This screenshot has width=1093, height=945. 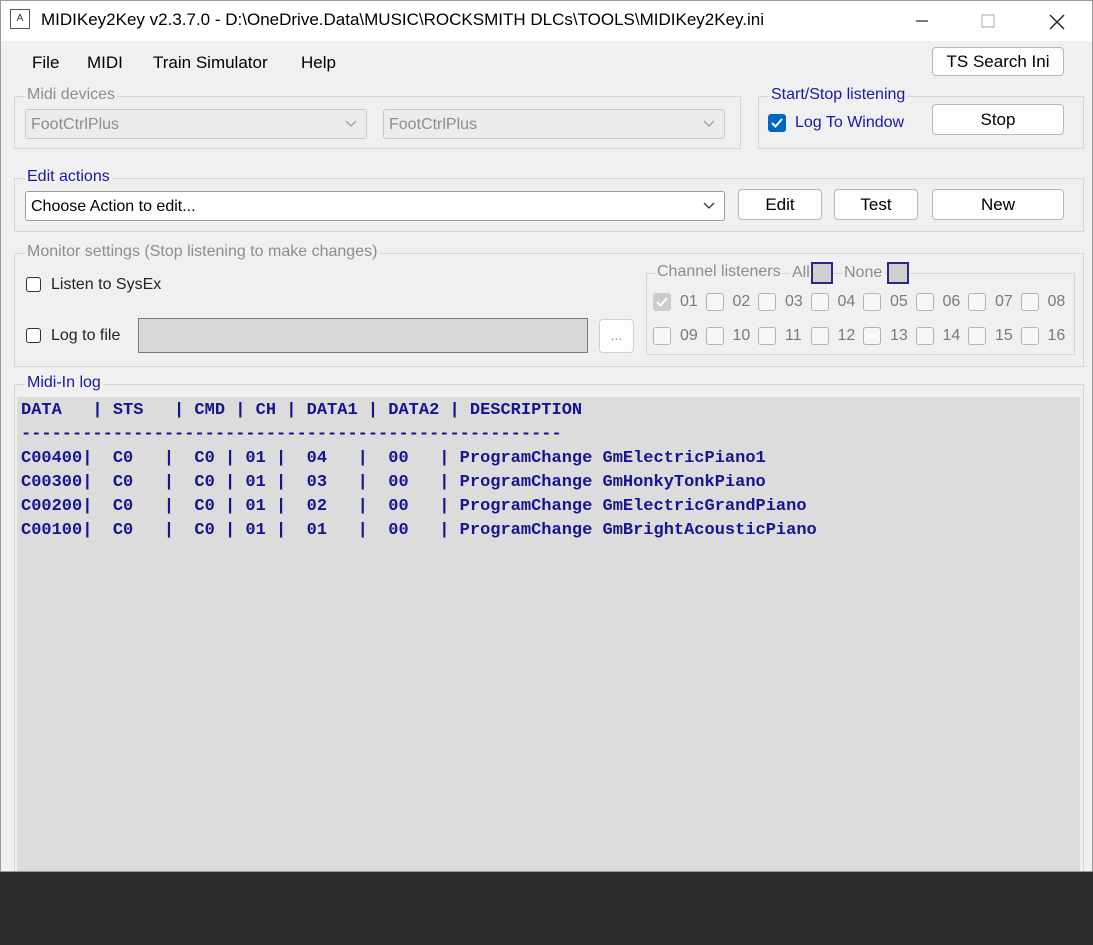 I want to click on minimize-button, so click(x=922, y=21).